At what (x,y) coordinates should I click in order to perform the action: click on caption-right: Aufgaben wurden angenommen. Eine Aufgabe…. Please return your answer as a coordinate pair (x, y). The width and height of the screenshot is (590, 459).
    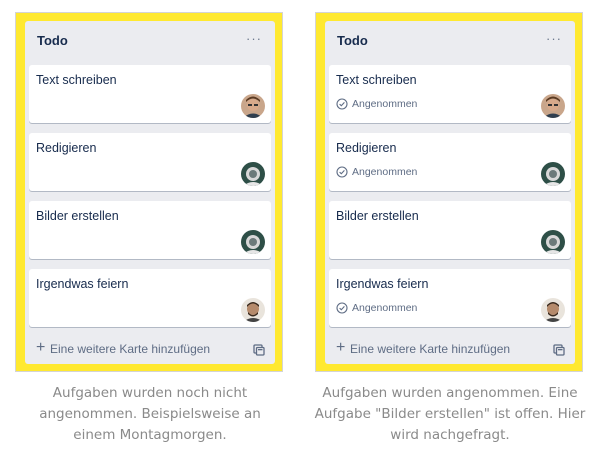
    Looking at the image, I should click on (445, 414).